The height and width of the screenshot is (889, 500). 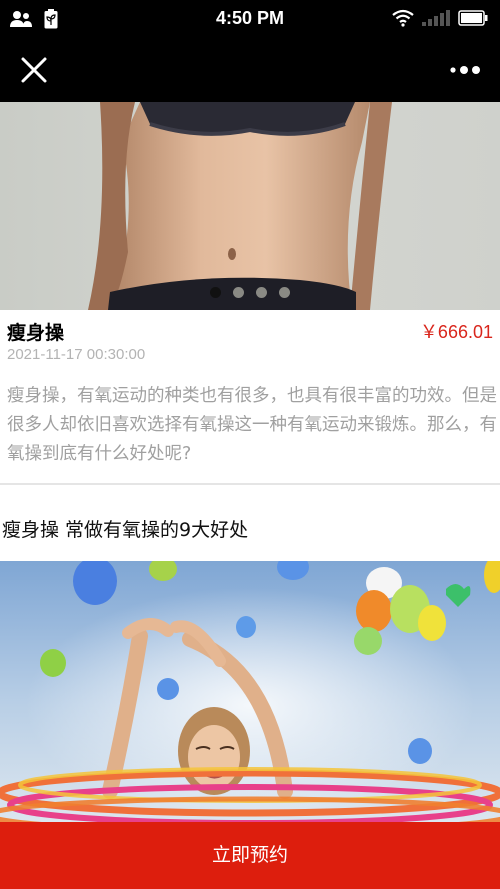 I want to click on close-icon, so click(x=34, y=70).